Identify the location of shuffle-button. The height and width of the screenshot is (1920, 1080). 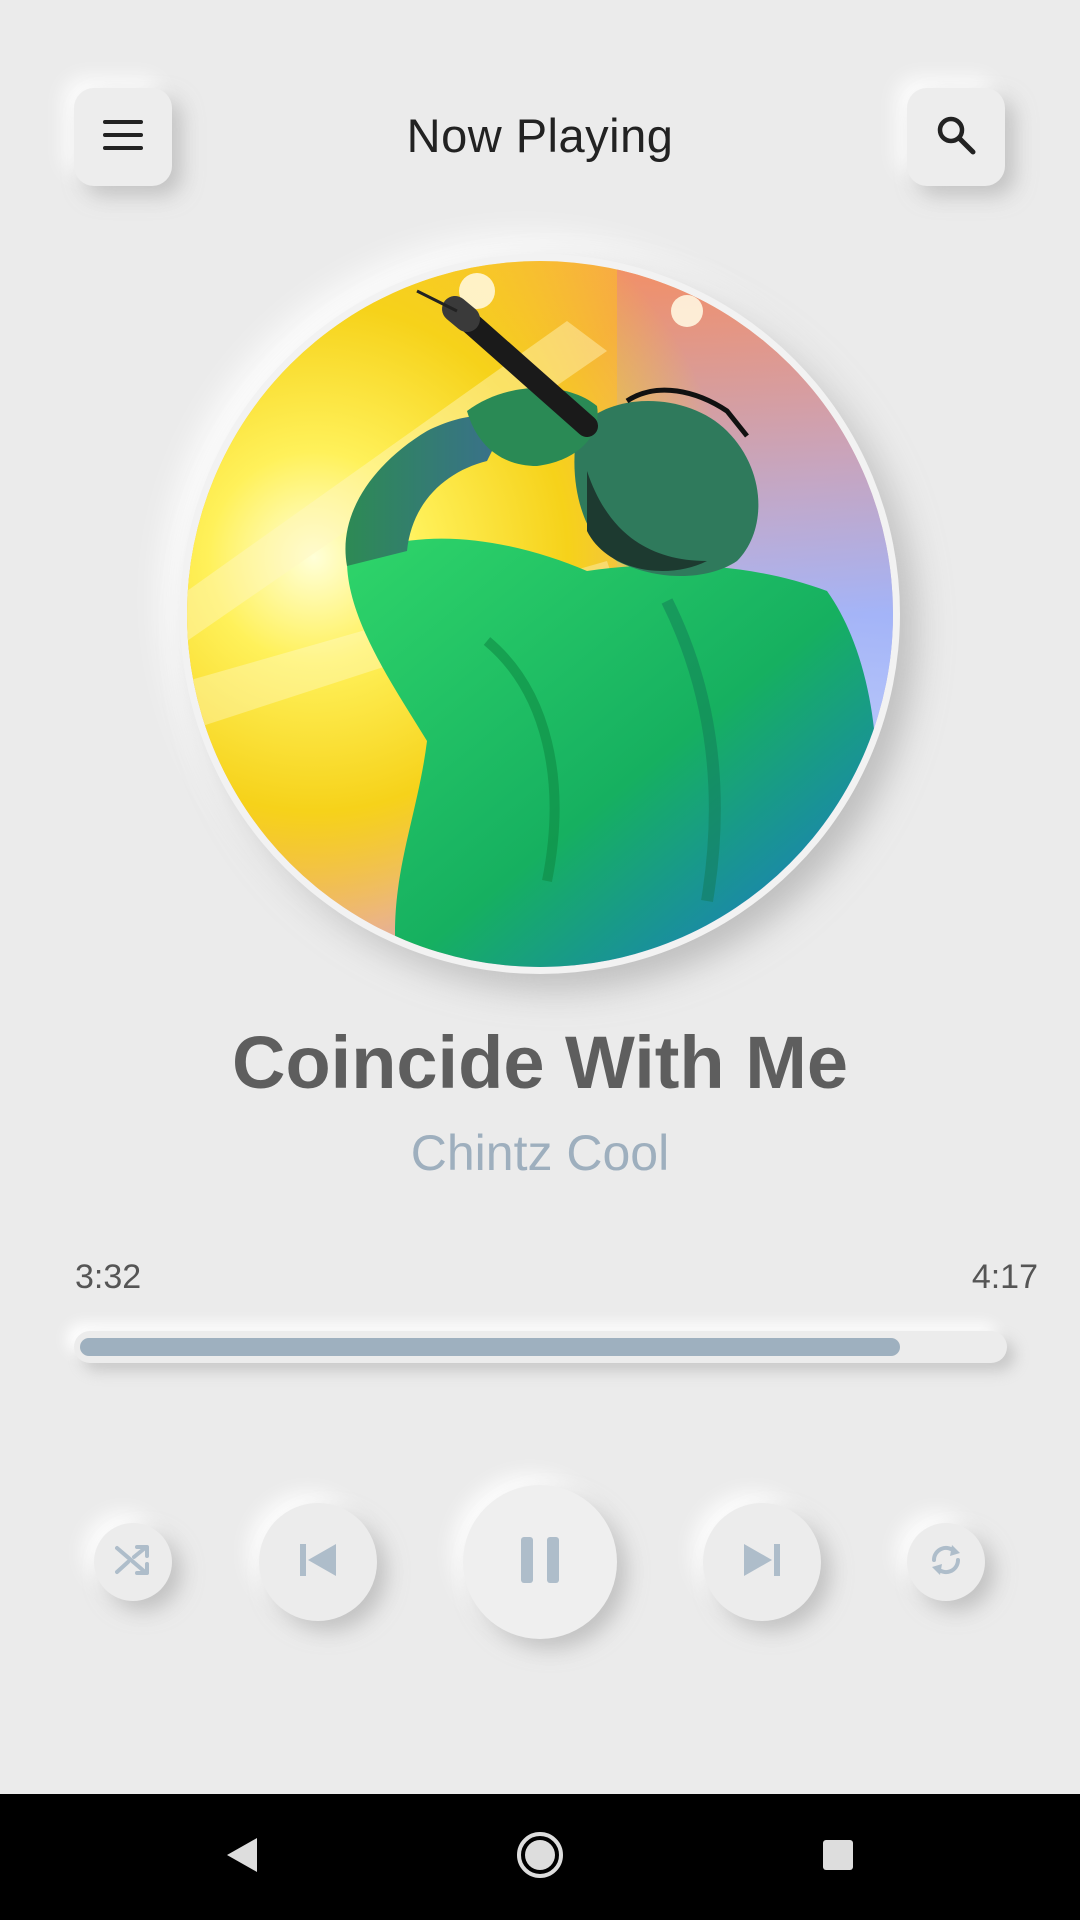
(133, 1562).